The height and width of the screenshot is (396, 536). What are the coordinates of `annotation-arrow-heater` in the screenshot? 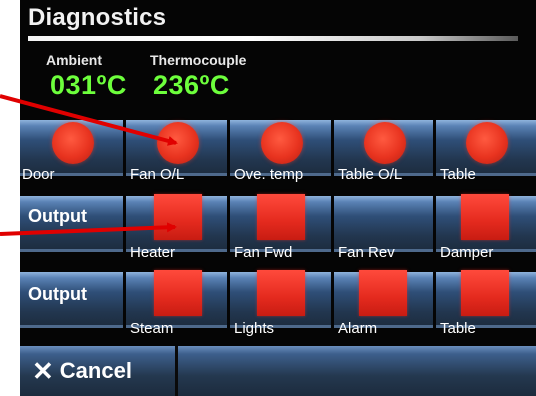 It's located at (88, 229).